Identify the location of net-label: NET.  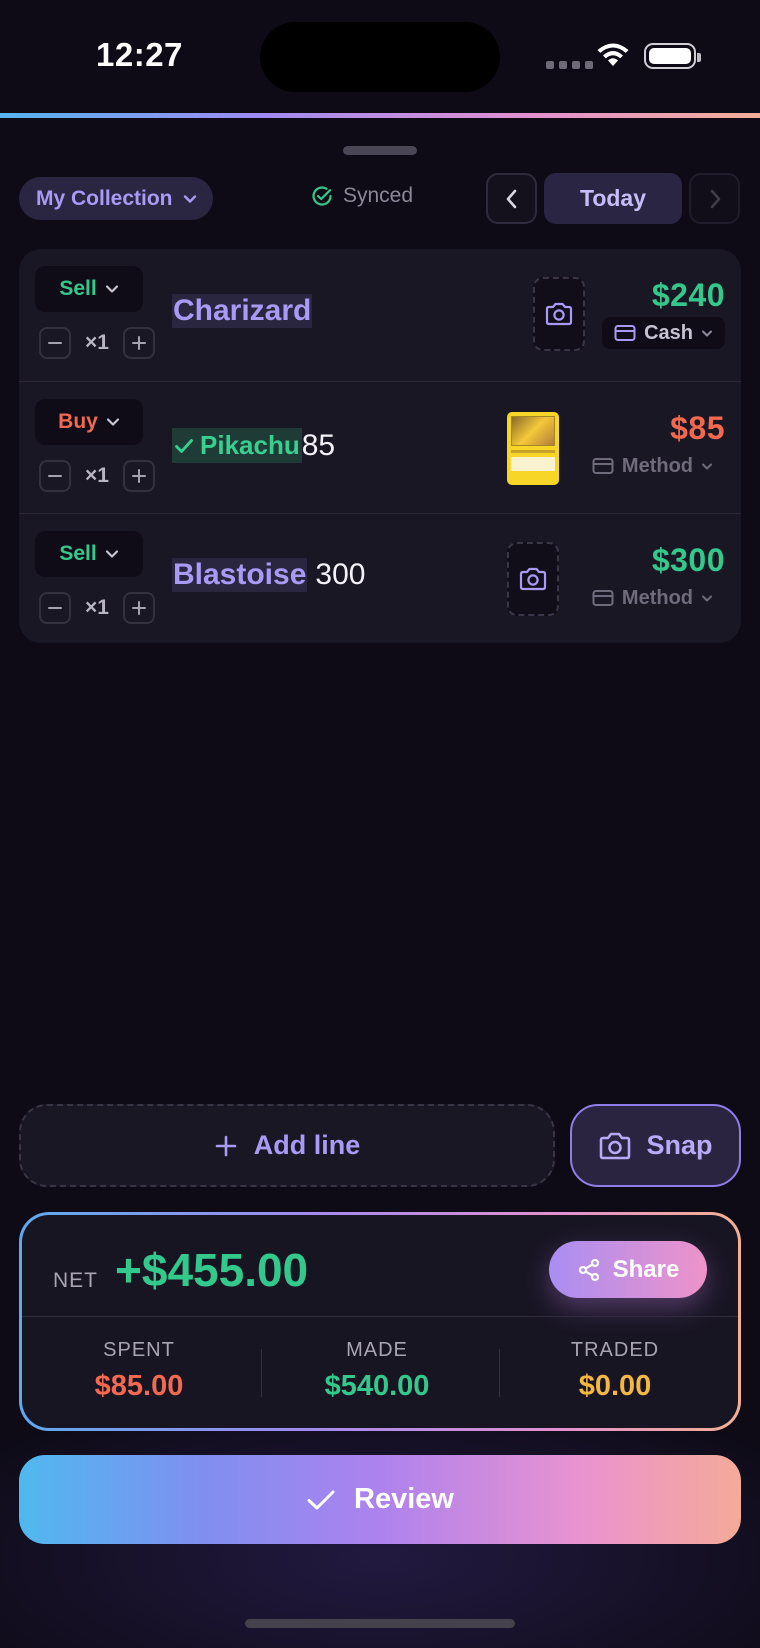
(75, 1280).